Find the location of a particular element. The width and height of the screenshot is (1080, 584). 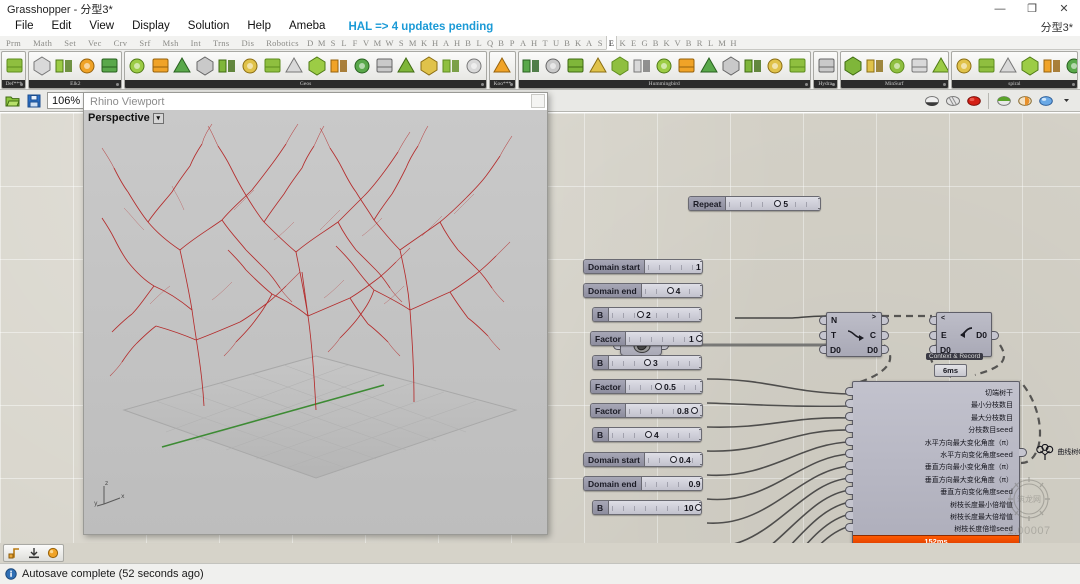

close-button: ✕ is located at coordinates (1064, 8).